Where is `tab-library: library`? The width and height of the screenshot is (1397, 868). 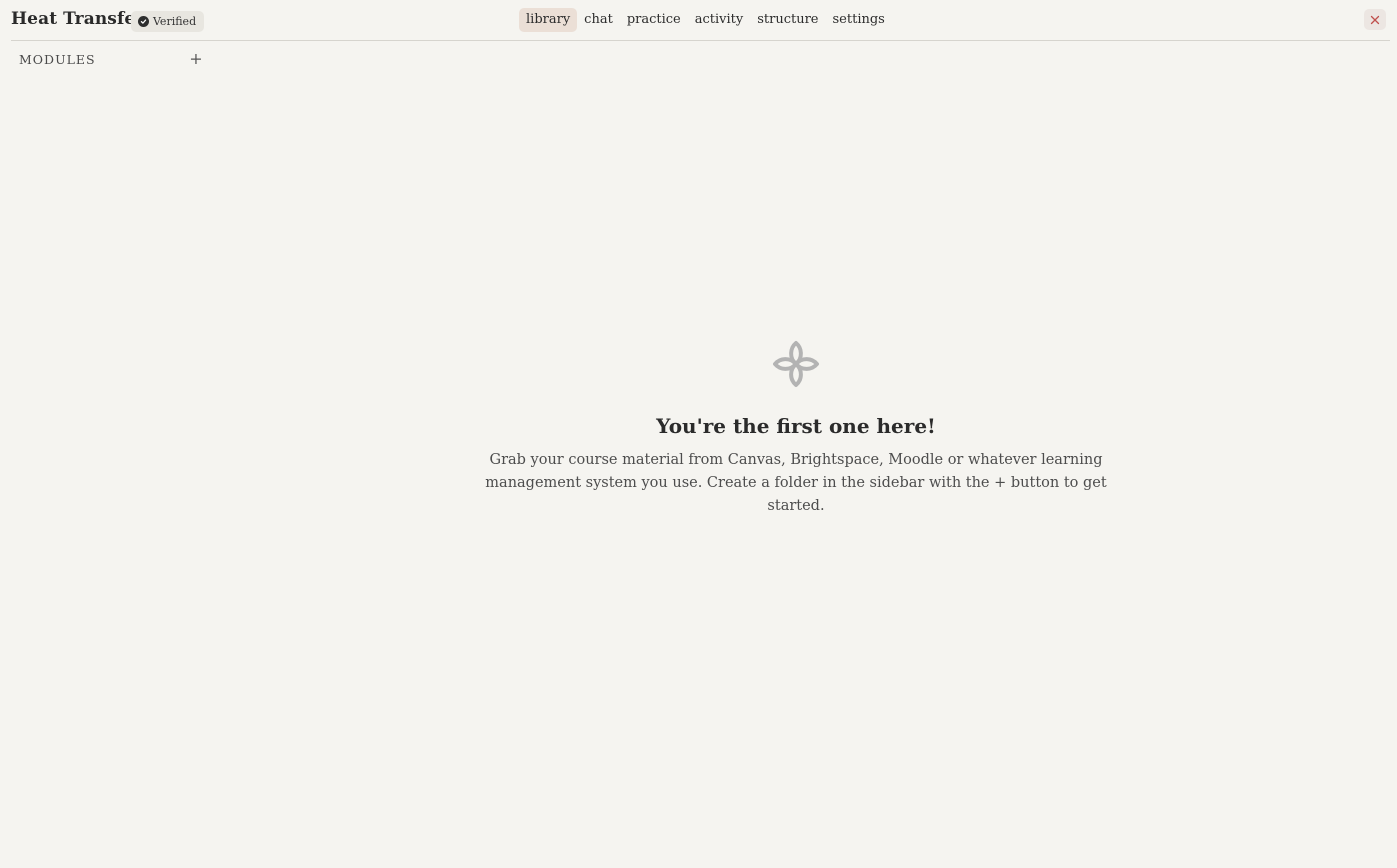
tab-library: library is located at coordinates (548, 20).